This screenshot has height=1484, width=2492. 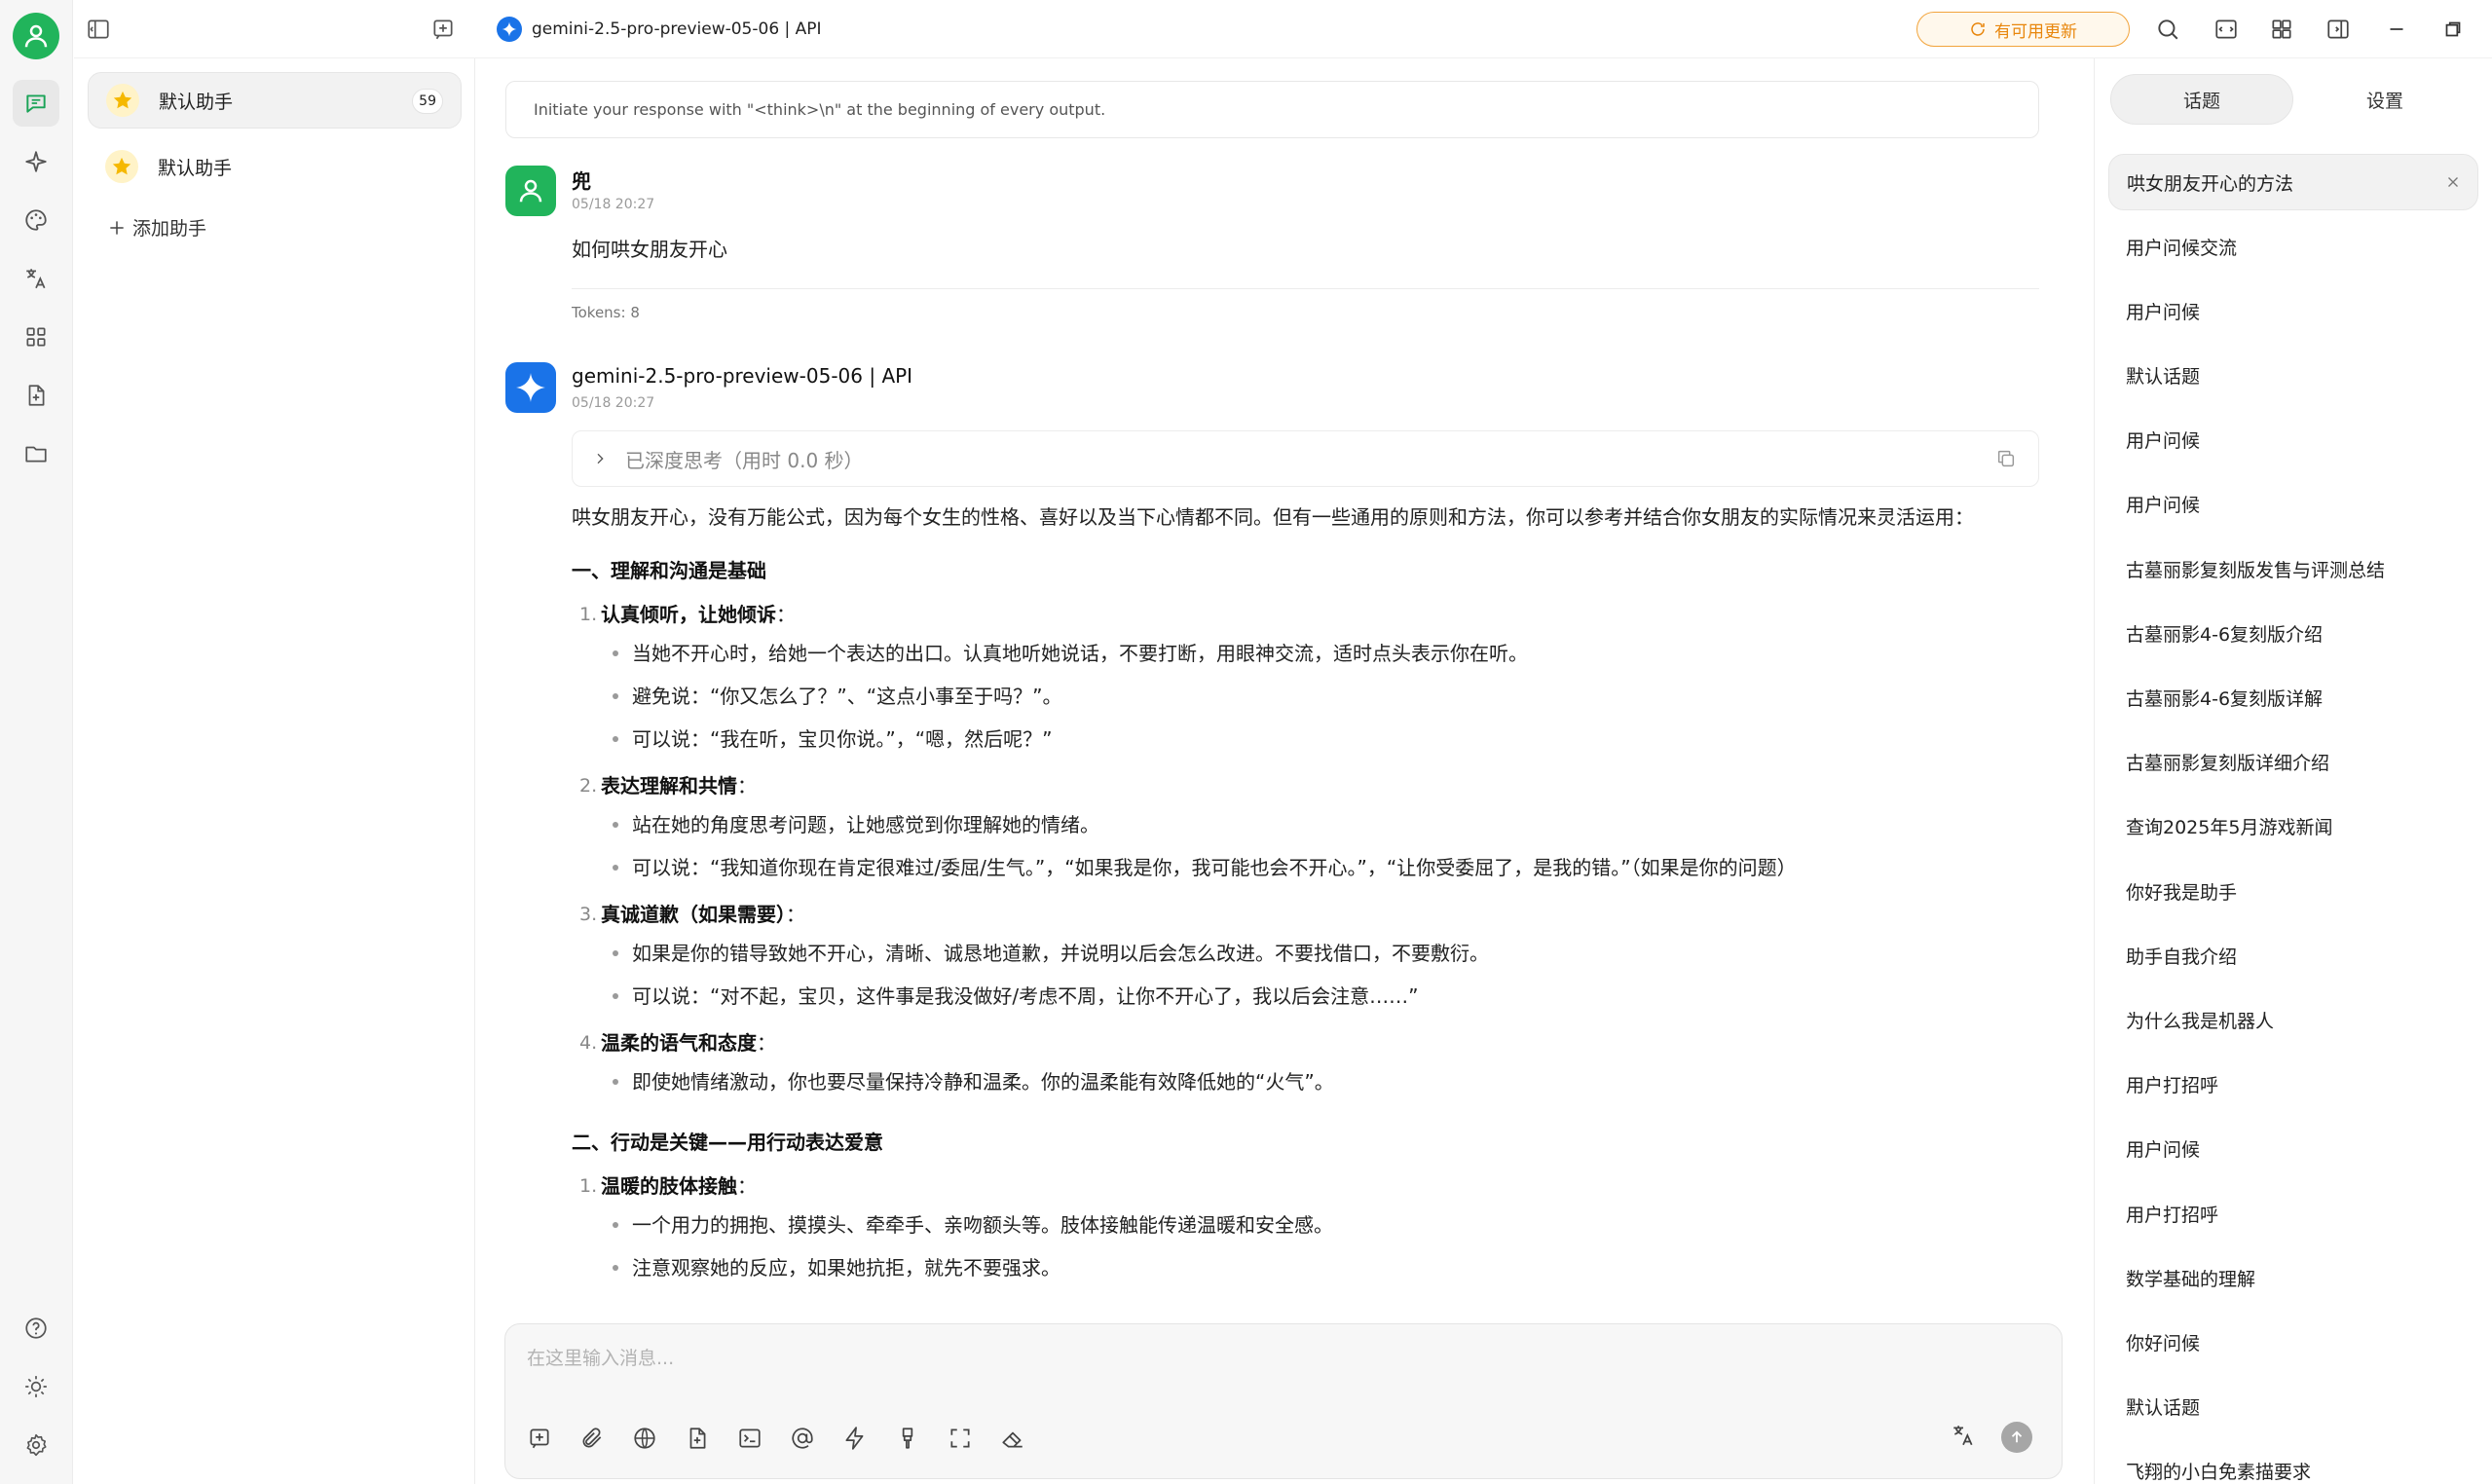 What do you see at coordinates (36, 1386) in the screenshot?
I see `rail-theme` at bounding box center [36, 1386].